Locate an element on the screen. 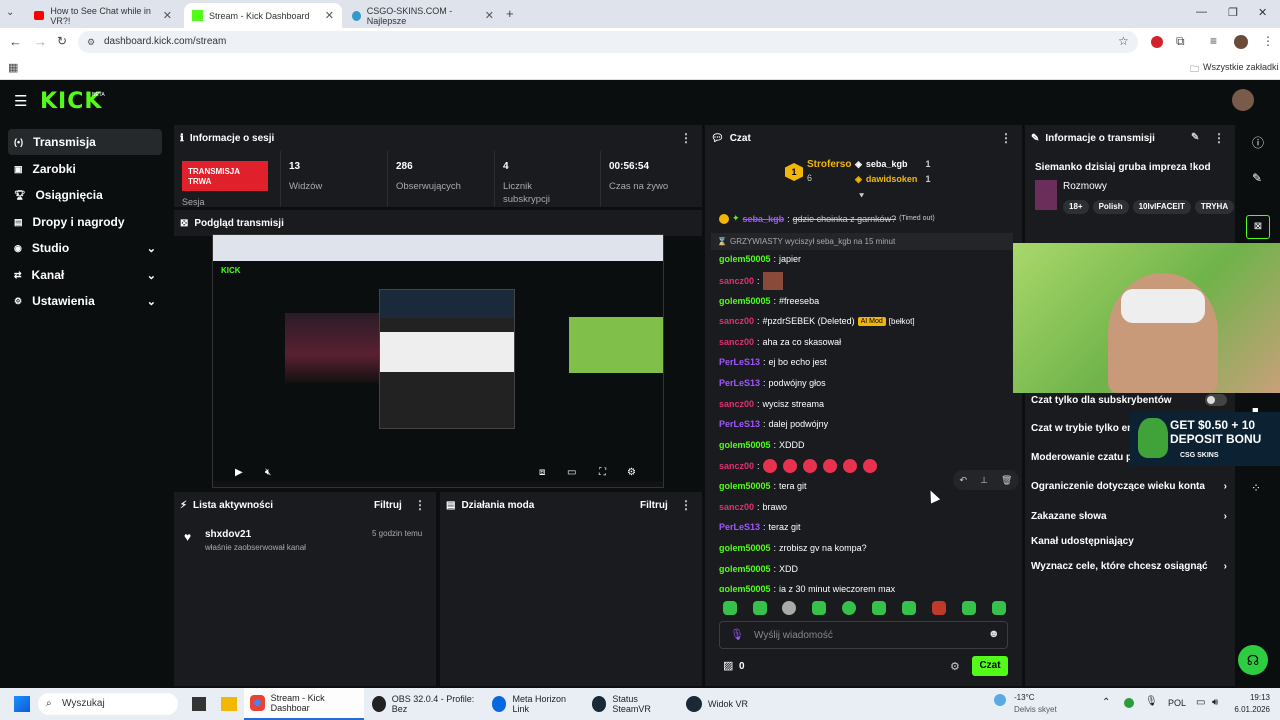 Image resolution: width=1280 pixels, height=720 pixels. sidebar-item-dropy: ▤ Dropy i nagrody is located at coordinates (85, 222).